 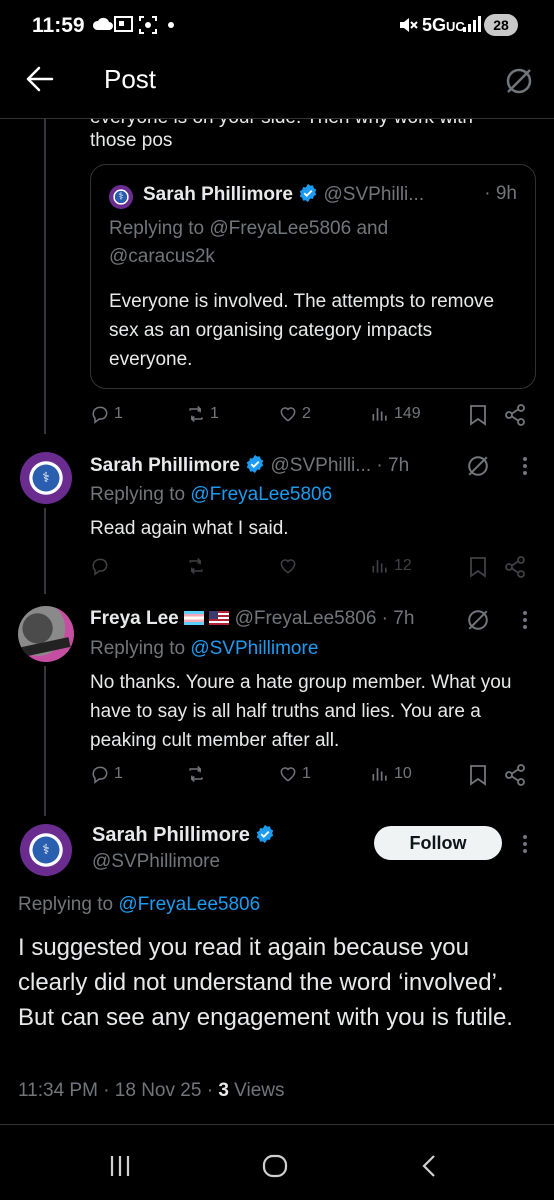 What do you see at coordinates (183, 848) in the screenshot?
I see `author-block: Sarah Phillimore @SVPhillimore` at bounding box center [183, 848].